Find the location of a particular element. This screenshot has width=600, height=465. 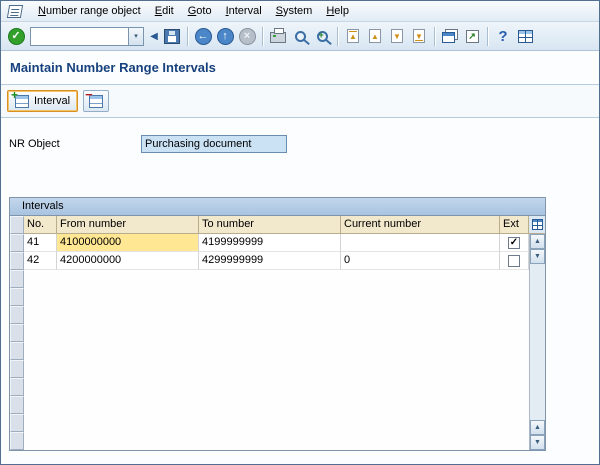

new-session-button is located at coordinates (450, 36).